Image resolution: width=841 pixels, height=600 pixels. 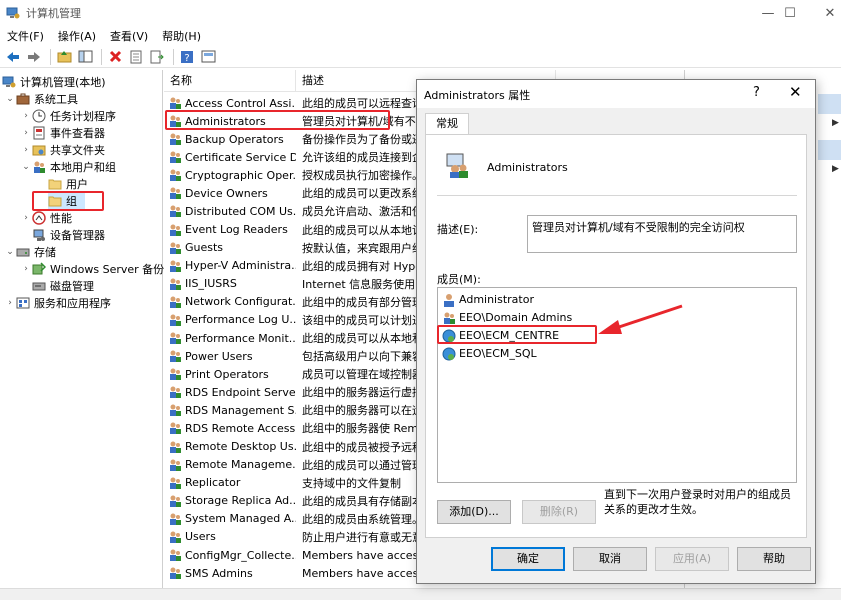 I want to click on remove-member-button: 删除(R), so click(x=559, y=512).